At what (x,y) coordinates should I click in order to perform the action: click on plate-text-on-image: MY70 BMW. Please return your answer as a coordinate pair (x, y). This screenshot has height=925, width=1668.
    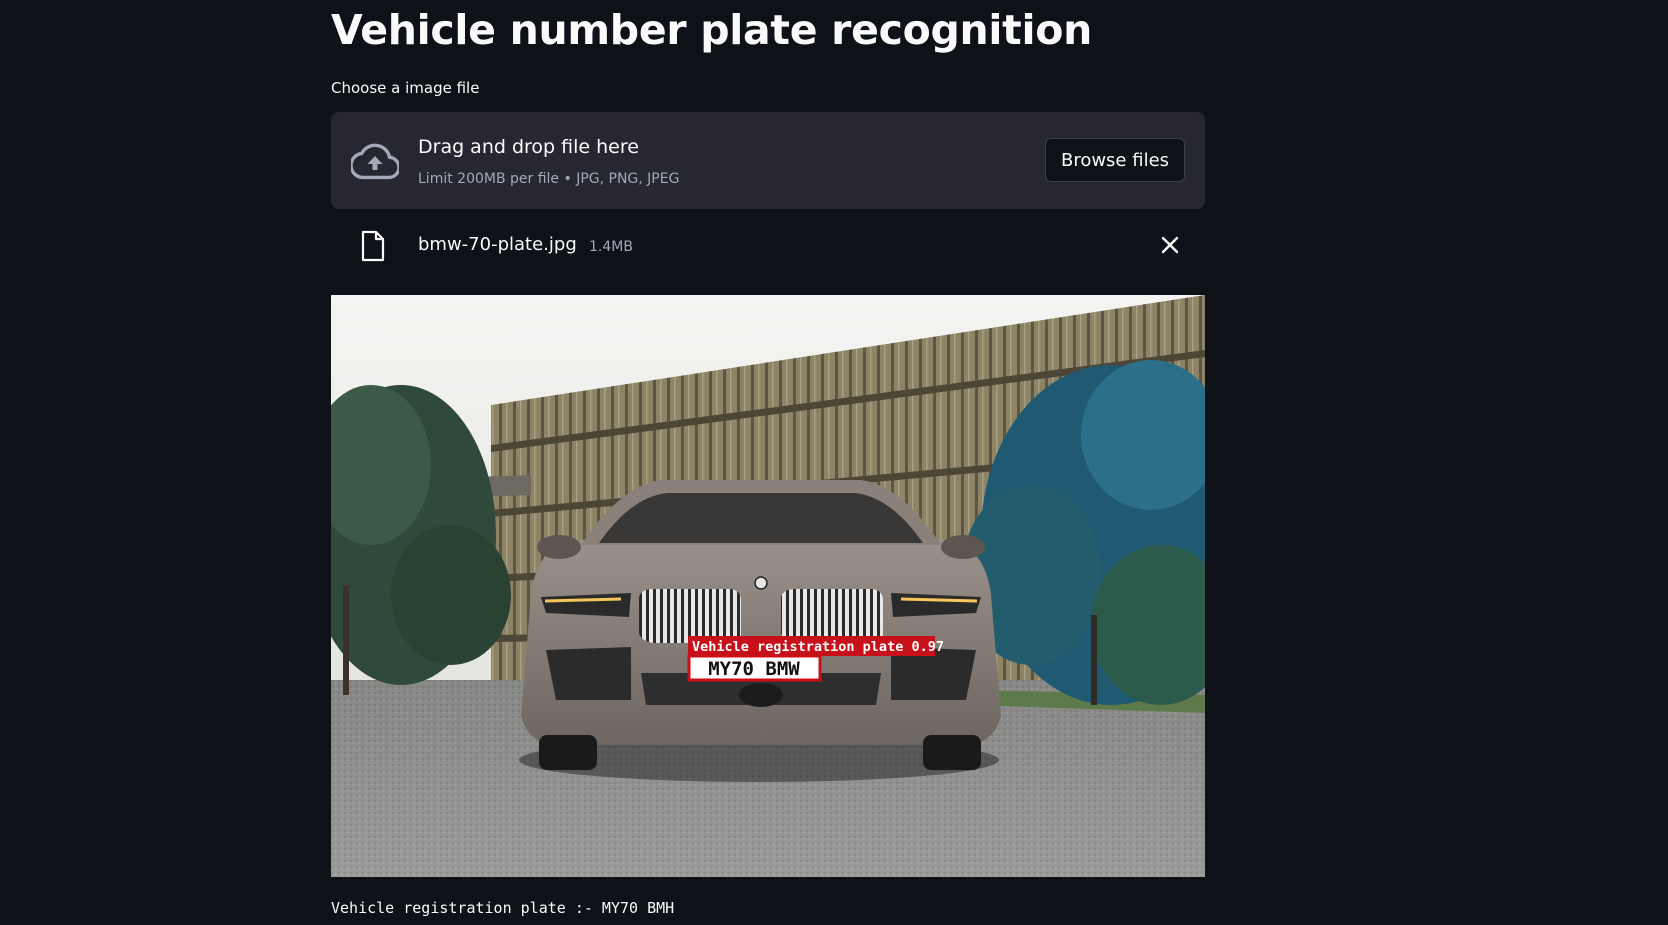
    Looking at the image, I should click on (754, 669).